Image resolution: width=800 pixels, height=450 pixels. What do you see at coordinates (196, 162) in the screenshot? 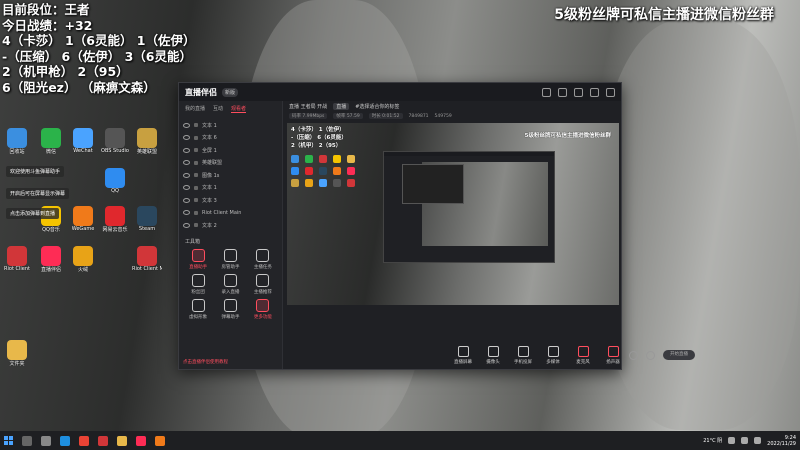
I see `source-type-icon` at bounding box center [196, 162].